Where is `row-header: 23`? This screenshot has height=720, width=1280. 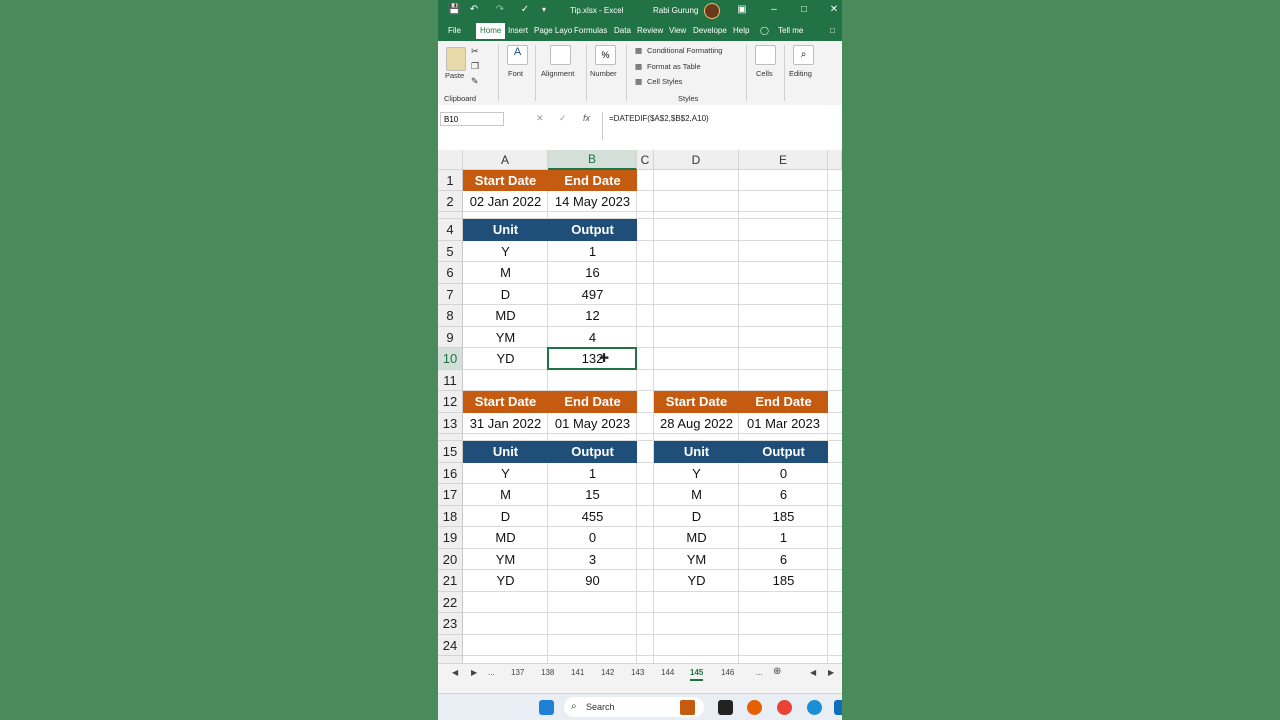
row-header: 23 is located at coordinates (450, 624).